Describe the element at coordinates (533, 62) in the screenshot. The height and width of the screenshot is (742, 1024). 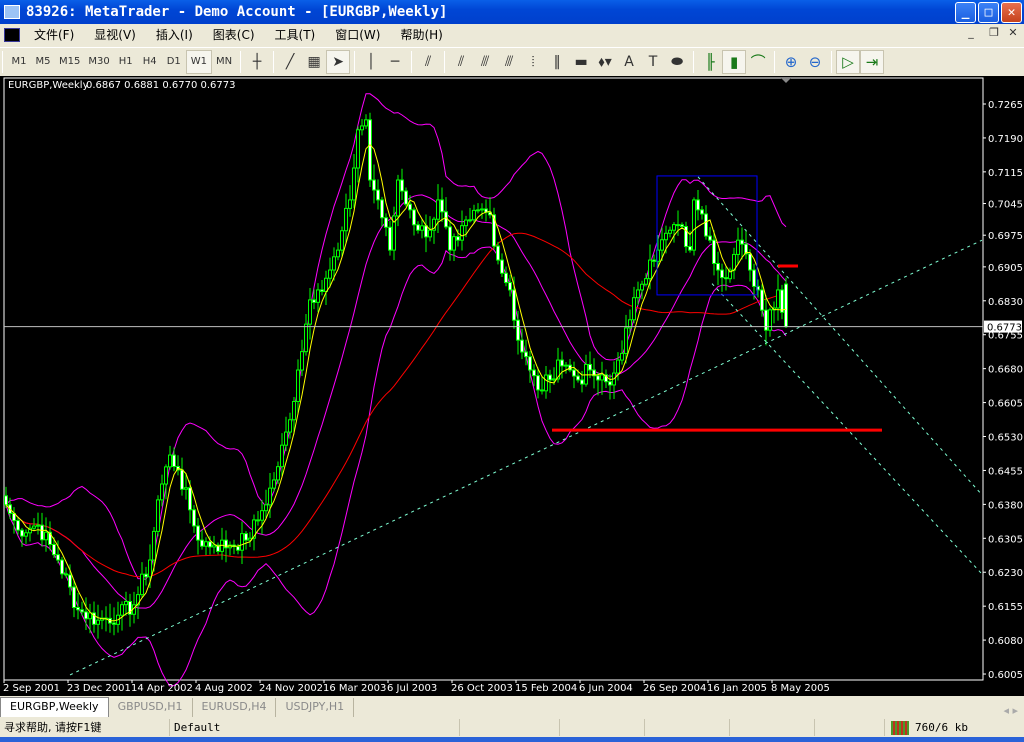
I see `fibo-time-icon: ⦙` at that location.